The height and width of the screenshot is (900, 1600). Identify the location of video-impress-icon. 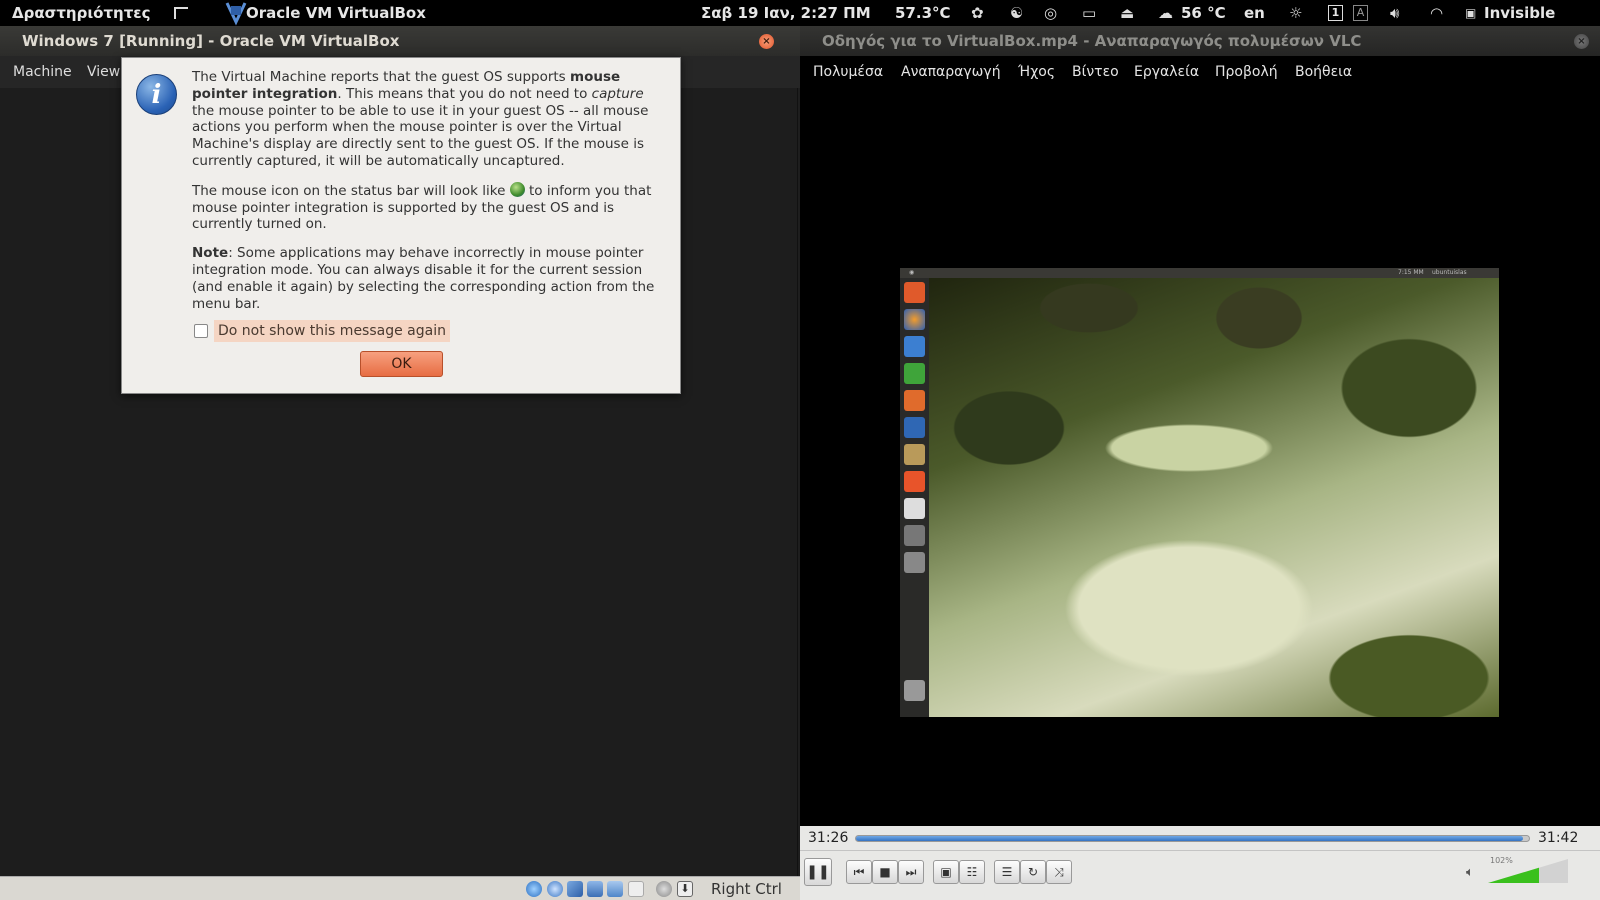
(914, 400).